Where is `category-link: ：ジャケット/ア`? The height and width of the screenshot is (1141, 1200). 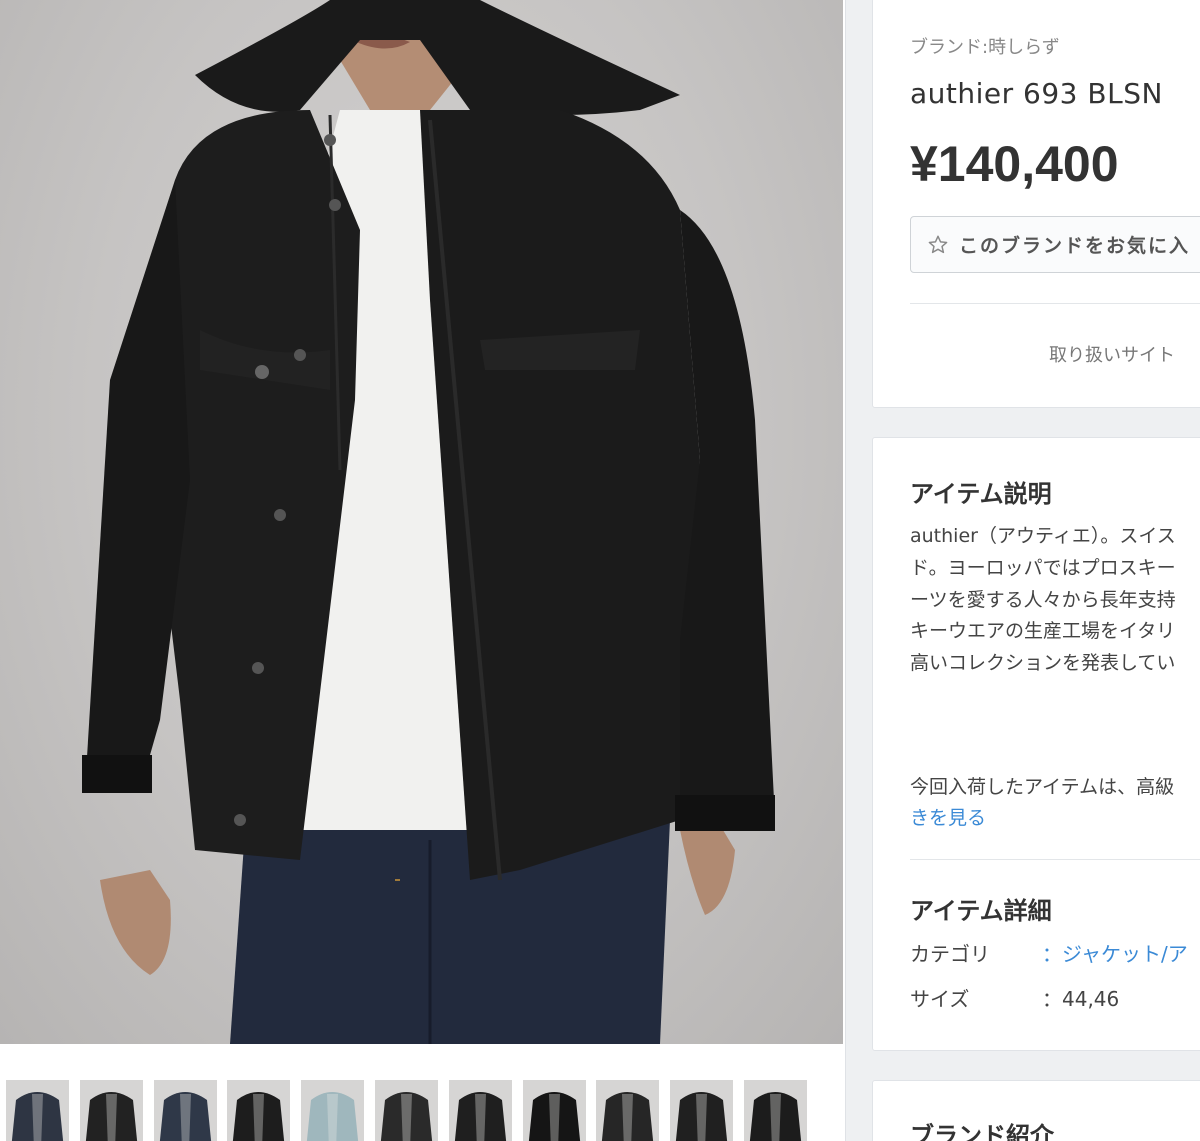
category-link: ：ジャケット/ア is located at coordinates (1115, 954).